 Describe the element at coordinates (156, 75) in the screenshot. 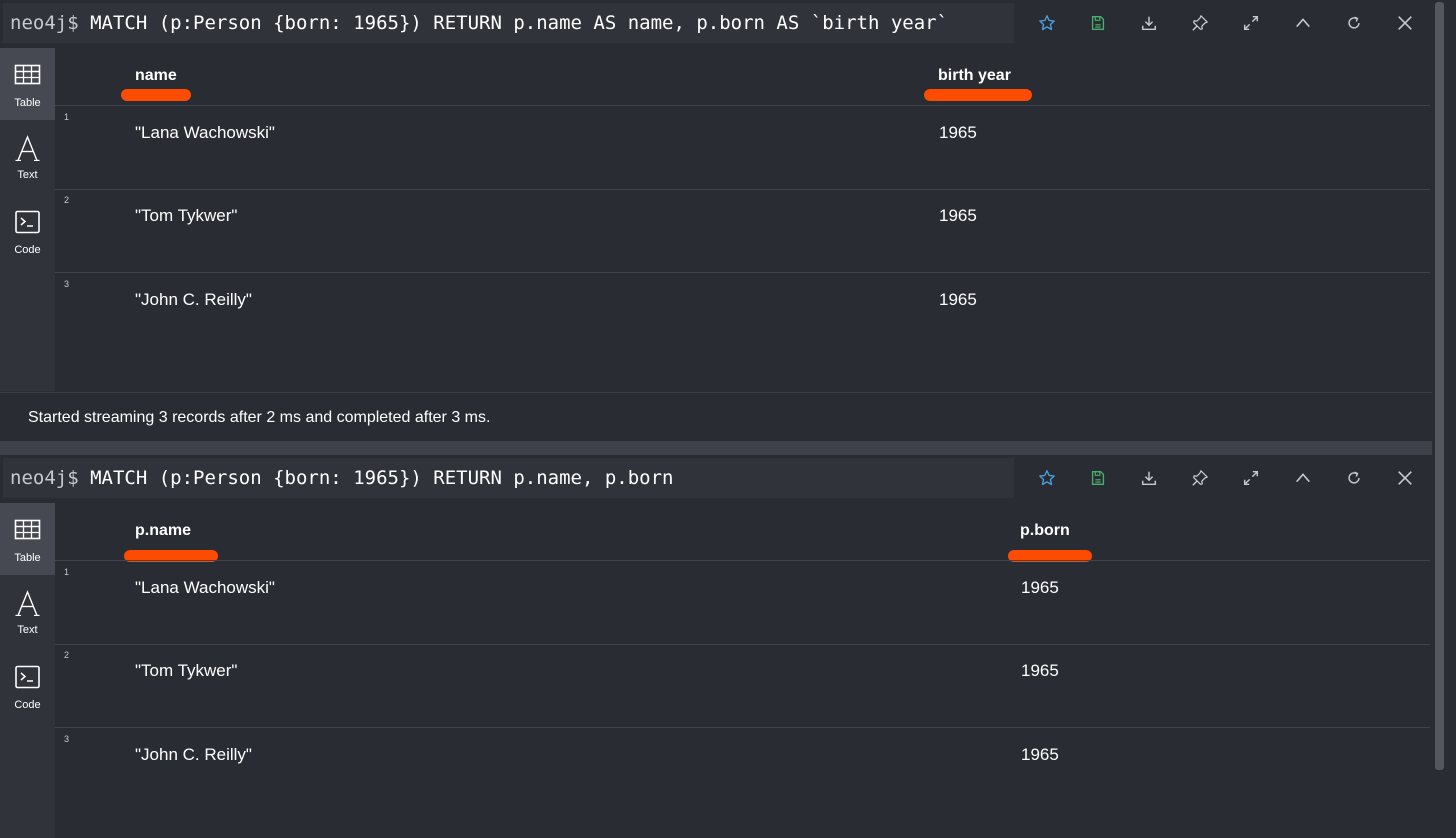

I see `column-header-name: name` at that location.